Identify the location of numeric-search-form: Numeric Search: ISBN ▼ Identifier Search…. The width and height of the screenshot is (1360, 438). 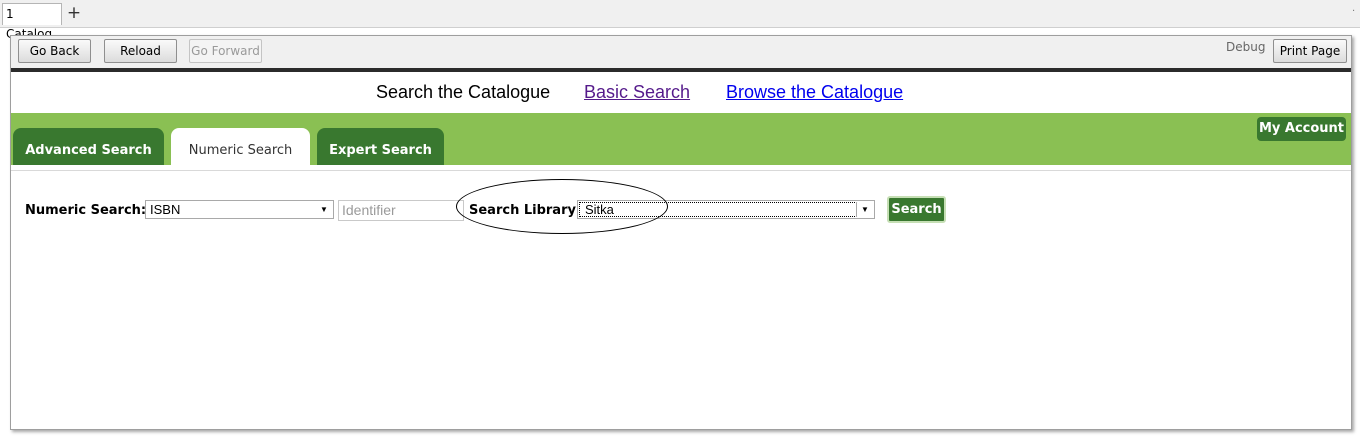
(681, 211).